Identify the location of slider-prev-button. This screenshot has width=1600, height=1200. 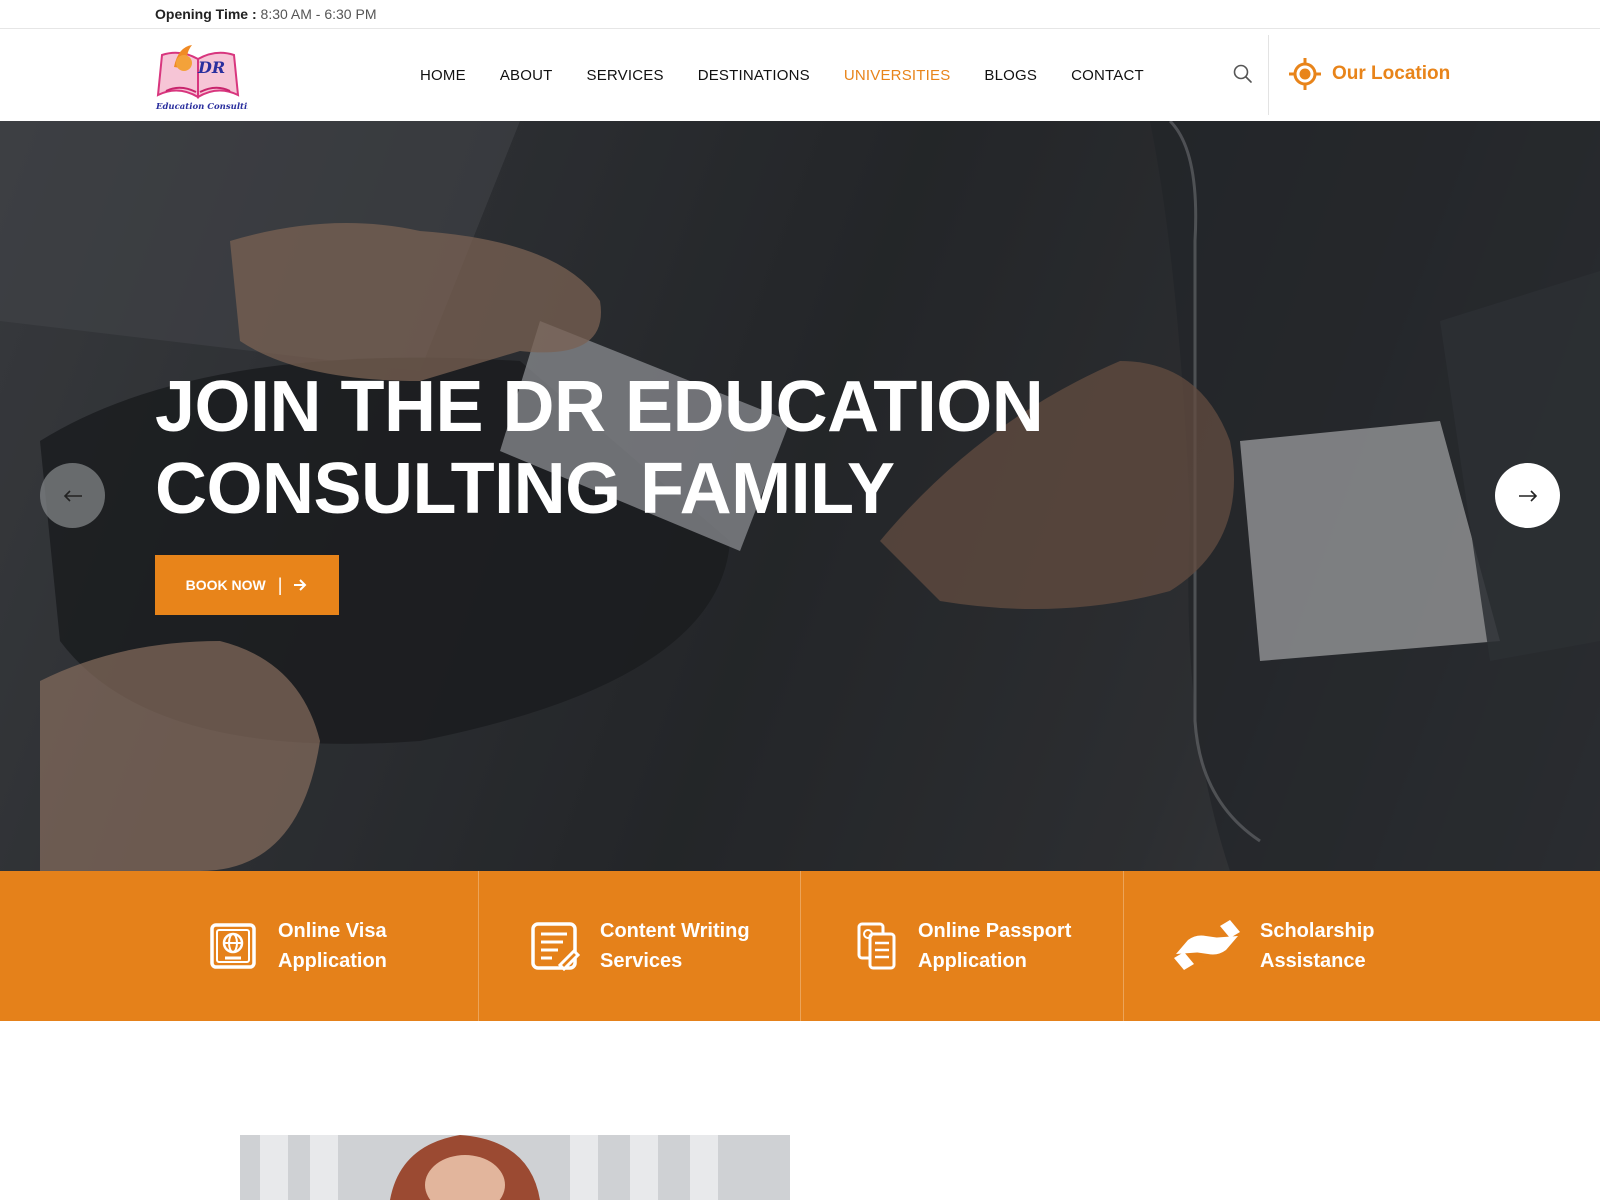
(72, 495).